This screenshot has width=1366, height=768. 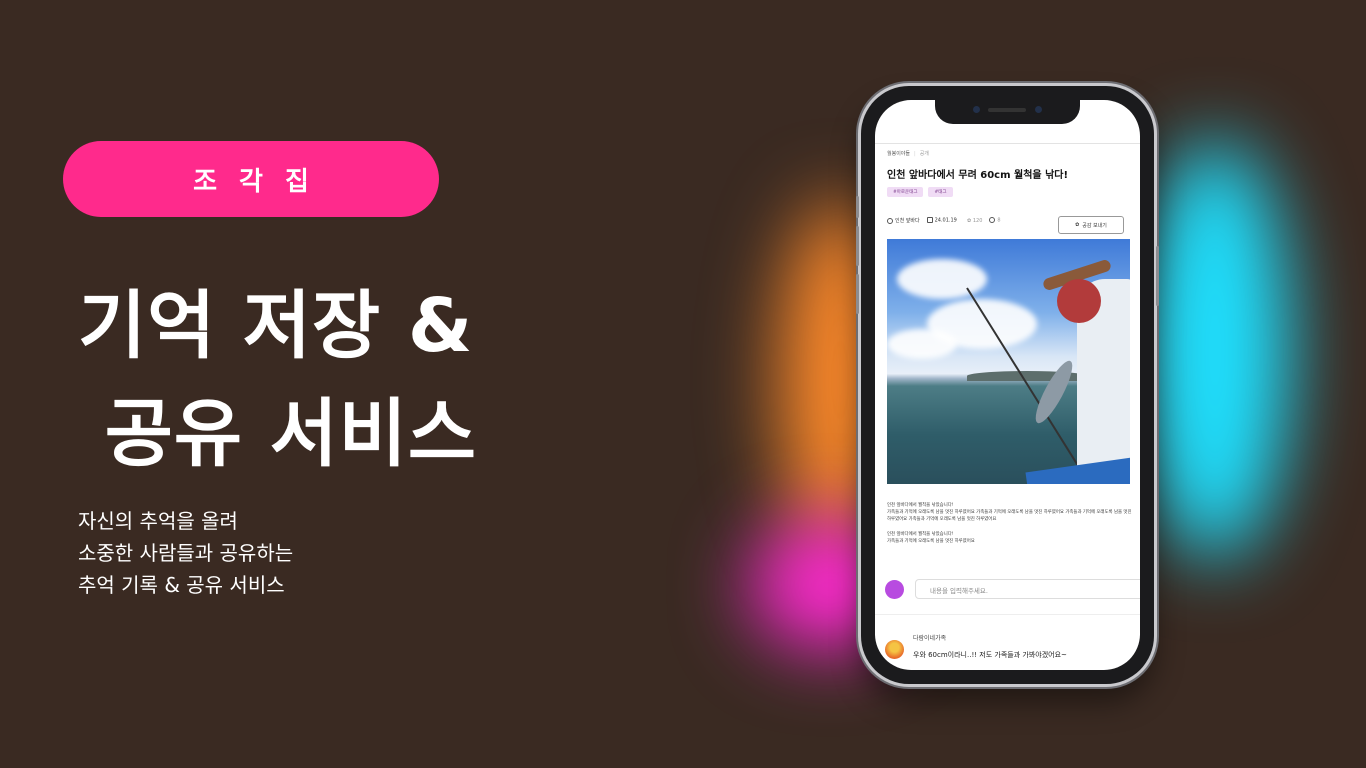 I want to click on phone-notch, so click(x=1007, y=112).